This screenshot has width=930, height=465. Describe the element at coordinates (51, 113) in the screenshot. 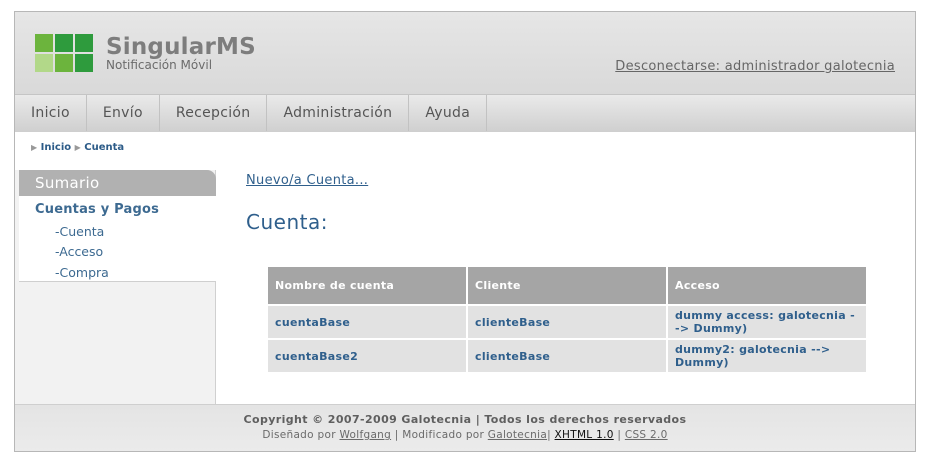

I see `nav-item-inicio: Inicio` at that location.